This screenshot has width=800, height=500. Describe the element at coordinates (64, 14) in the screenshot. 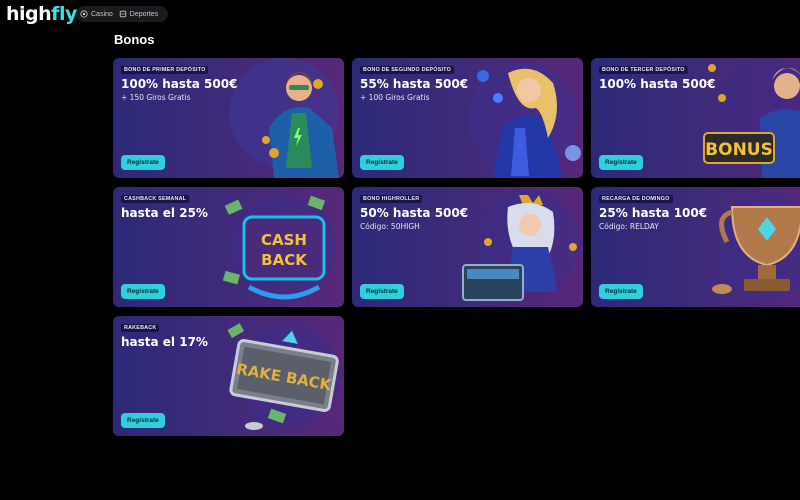

I see `logo-text-fly: fly` at that location.